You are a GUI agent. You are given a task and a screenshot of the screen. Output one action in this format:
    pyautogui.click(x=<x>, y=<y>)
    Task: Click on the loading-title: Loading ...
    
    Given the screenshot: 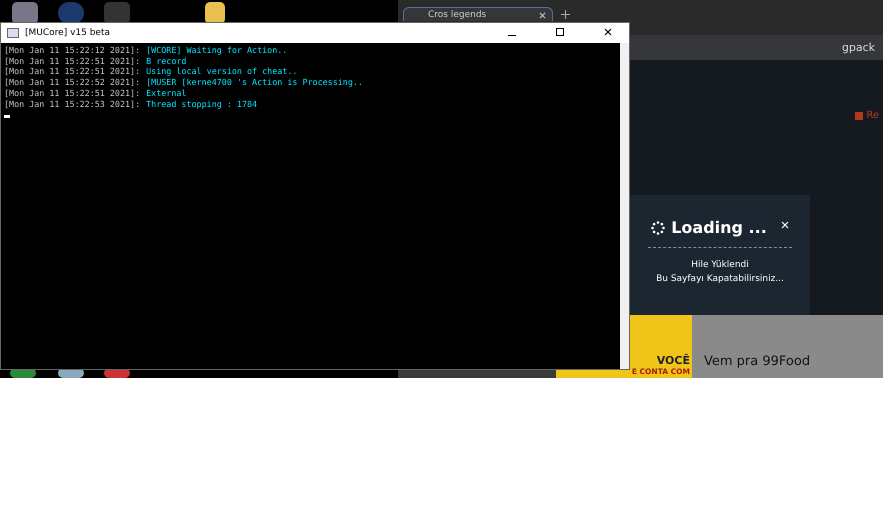 What is the action you would take?
    pyautogui.click(x=719, y=227)
    